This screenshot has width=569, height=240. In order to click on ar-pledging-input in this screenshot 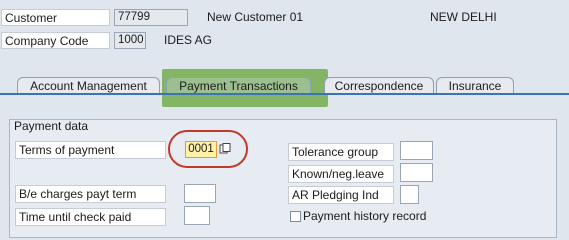, I will do `click(409, 194)`.